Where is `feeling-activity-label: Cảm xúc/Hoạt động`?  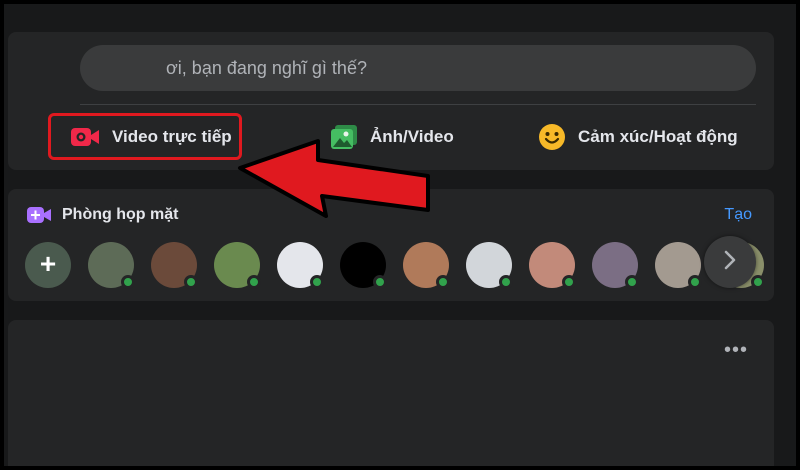 feeling-activity-label: Cảm xúc/Hoạt động is located at coordinates (658, 136).